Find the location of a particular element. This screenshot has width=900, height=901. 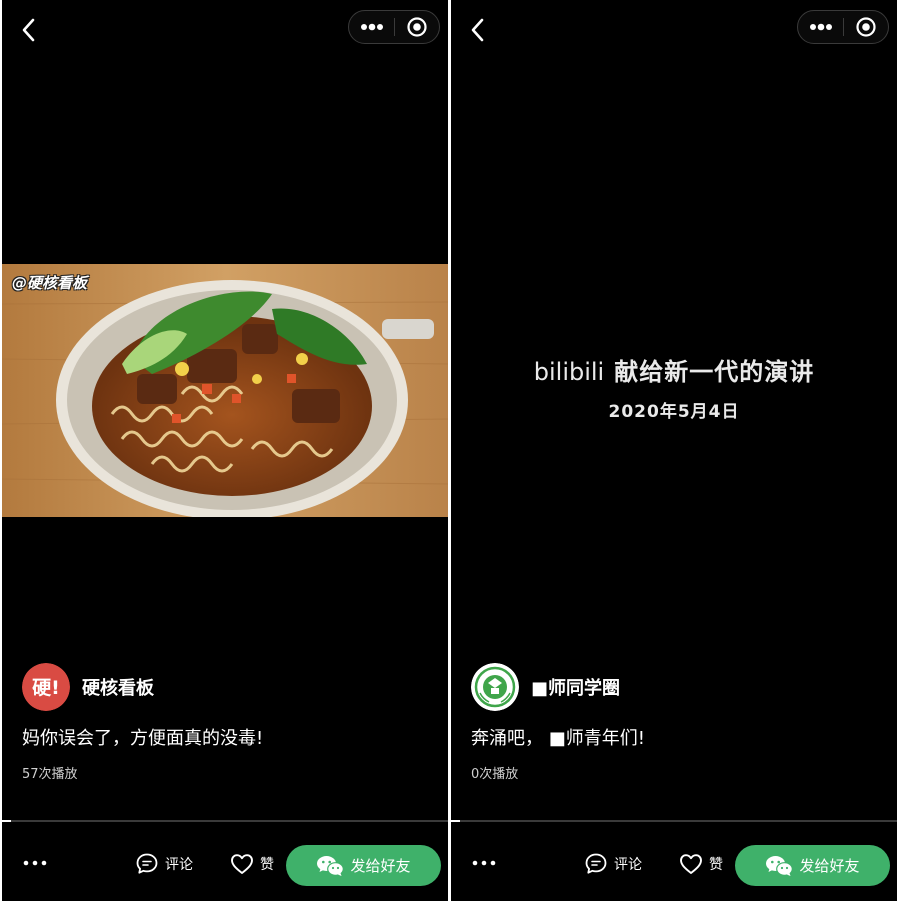

school-emblem-logo is located at coordinates (495, 687).